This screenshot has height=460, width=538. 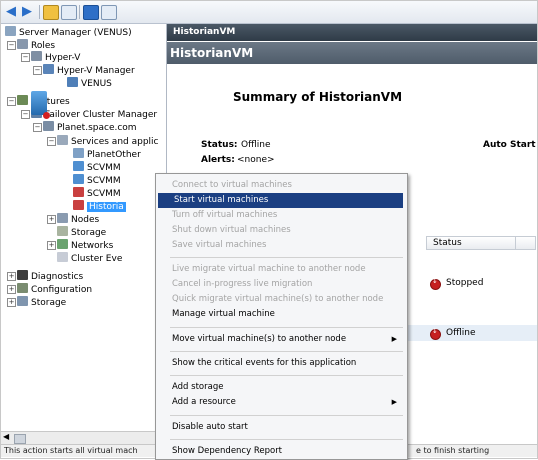 I want to click on tree-item-planetother: PlanetOther, so click(x=107, y=154).